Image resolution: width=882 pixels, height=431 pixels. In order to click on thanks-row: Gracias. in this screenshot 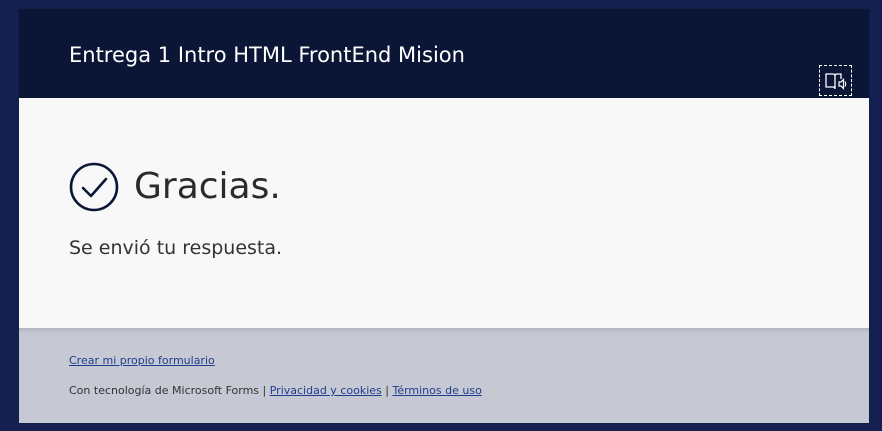, I will do `click(175, 187)`.